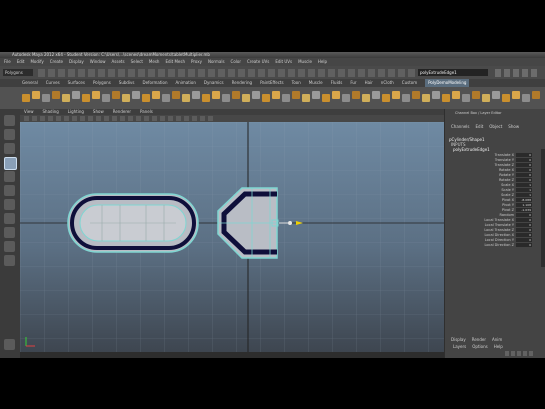 The height and width of the screenshot is (409, 545). What do you see at coordinates (369, 83) in the screenshot?
I see `shelf-tab-hair: Hair` at bounding box center [369, 83].